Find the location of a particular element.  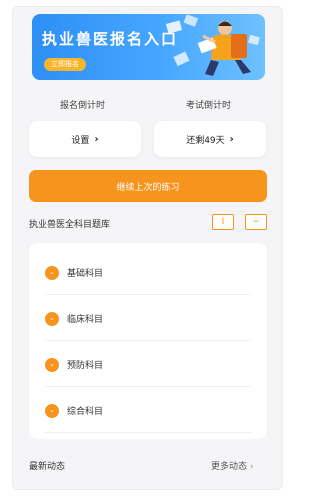

exam-days-button: 还剩49天 › is located at coordinates (210, 139).